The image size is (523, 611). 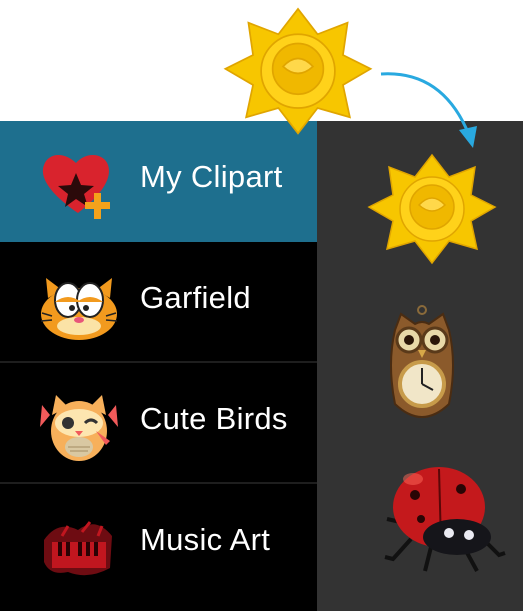 What do you see at coordinates (211, 176) in the screenshot?
I see `menu-item-label: My Clipart` at bounding box center [211, 176].